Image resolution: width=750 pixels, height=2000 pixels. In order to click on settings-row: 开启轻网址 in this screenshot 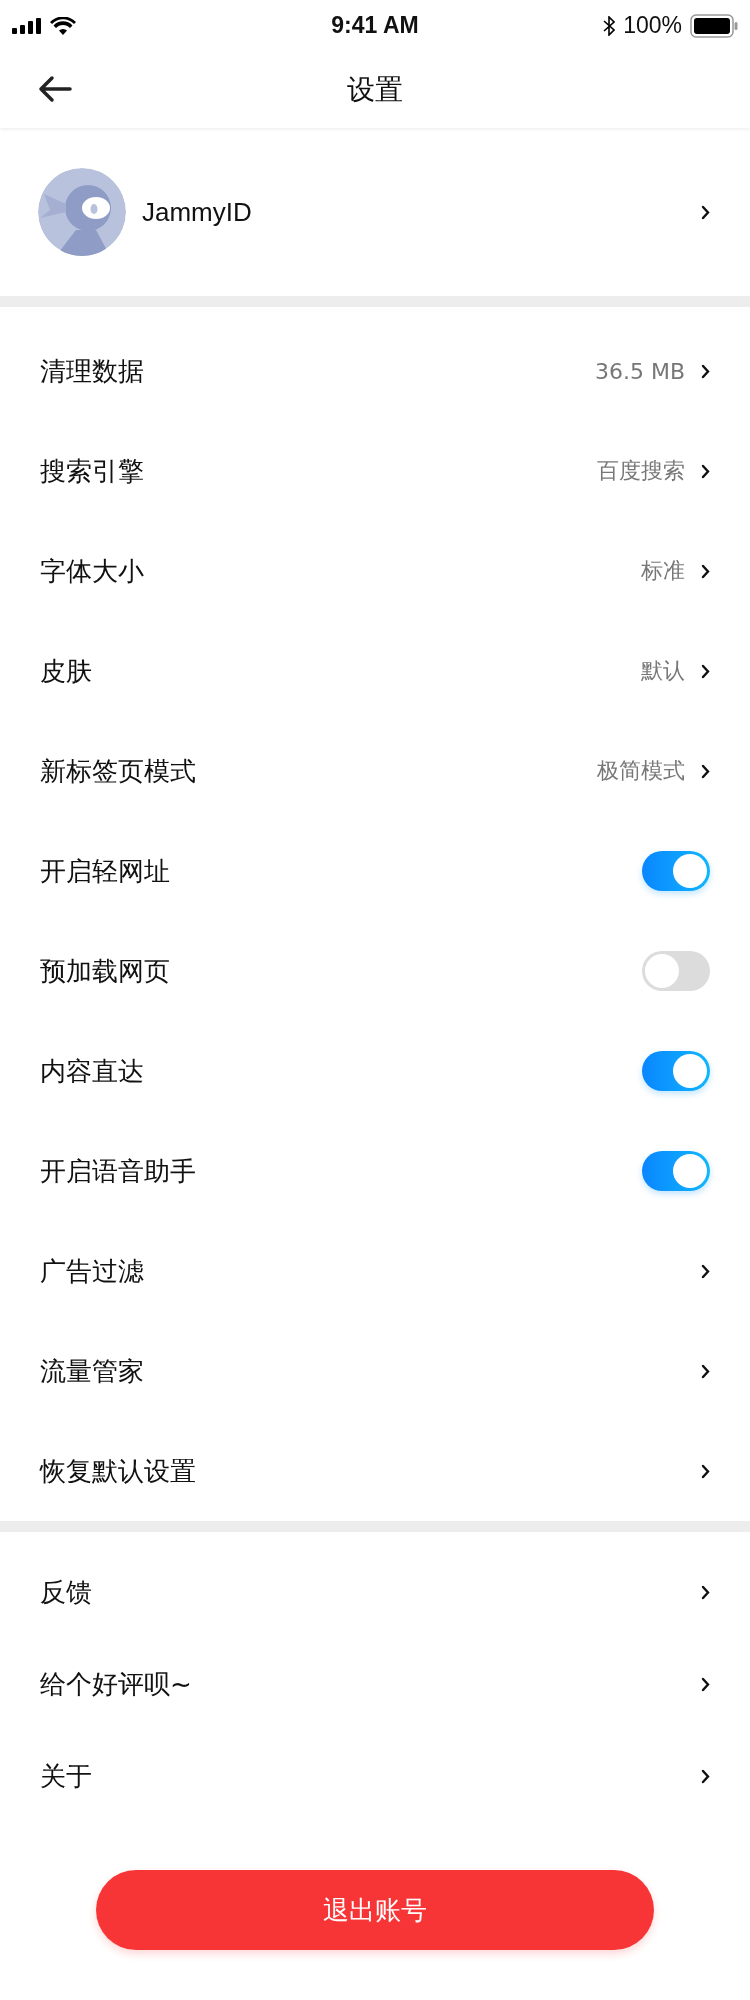, I will do `click(375, 871)`.